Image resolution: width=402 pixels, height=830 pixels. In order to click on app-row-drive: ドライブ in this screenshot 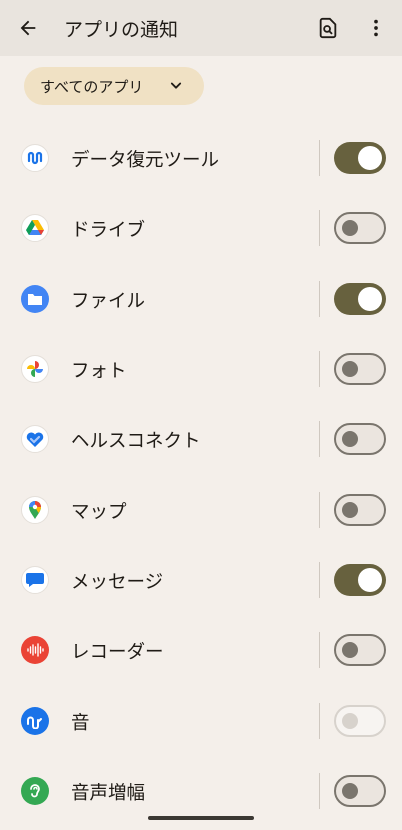, I will do `click(201, 228)`.